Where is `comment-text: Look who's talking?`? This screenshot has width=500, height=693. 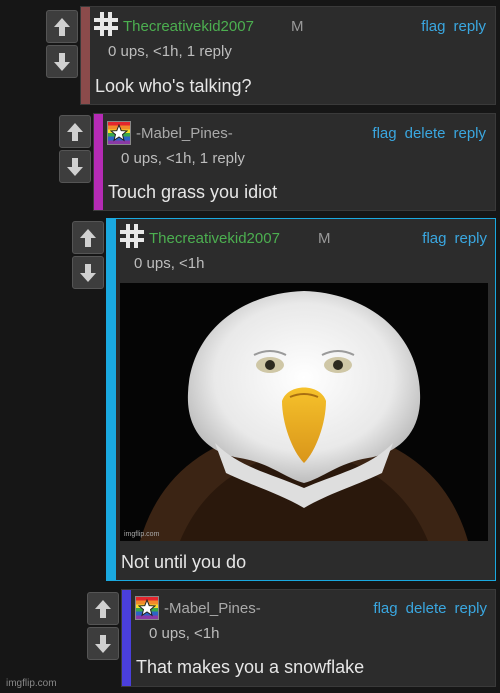 comment-text: Look who's talking? is located at coordinates (173, 86).